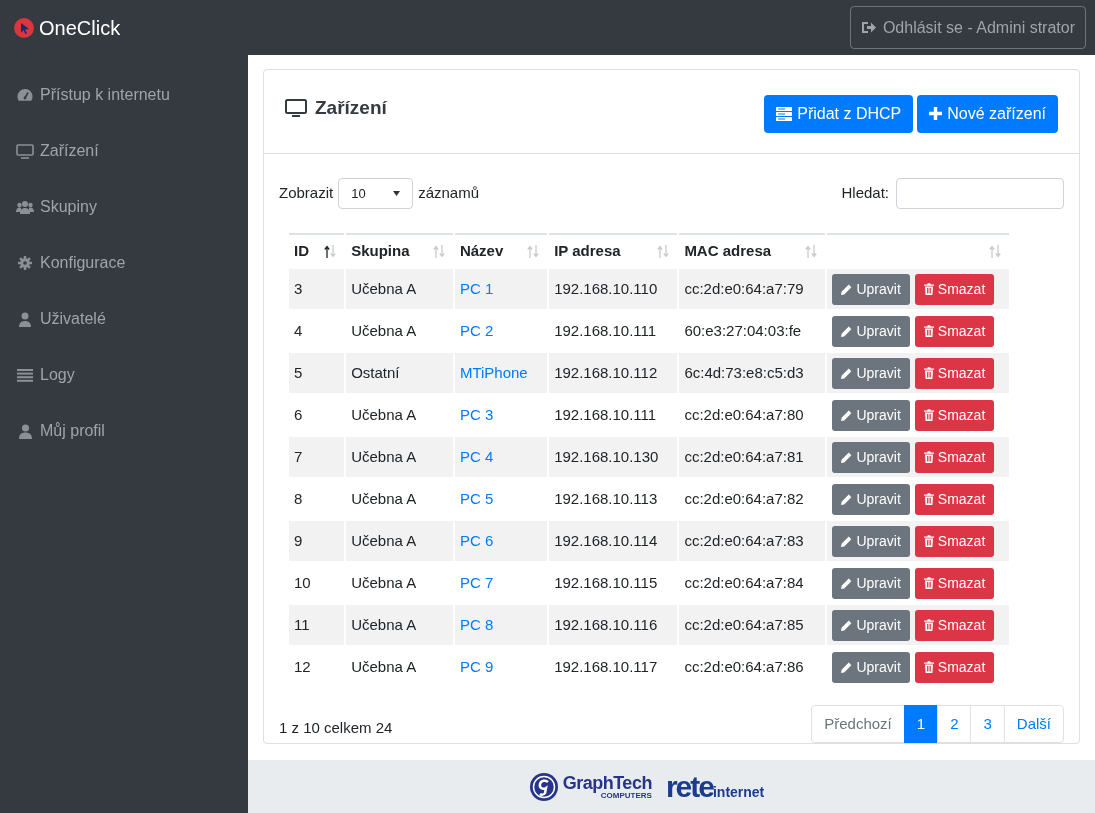  I want to click on next-button: Další, so click(1033, 724).